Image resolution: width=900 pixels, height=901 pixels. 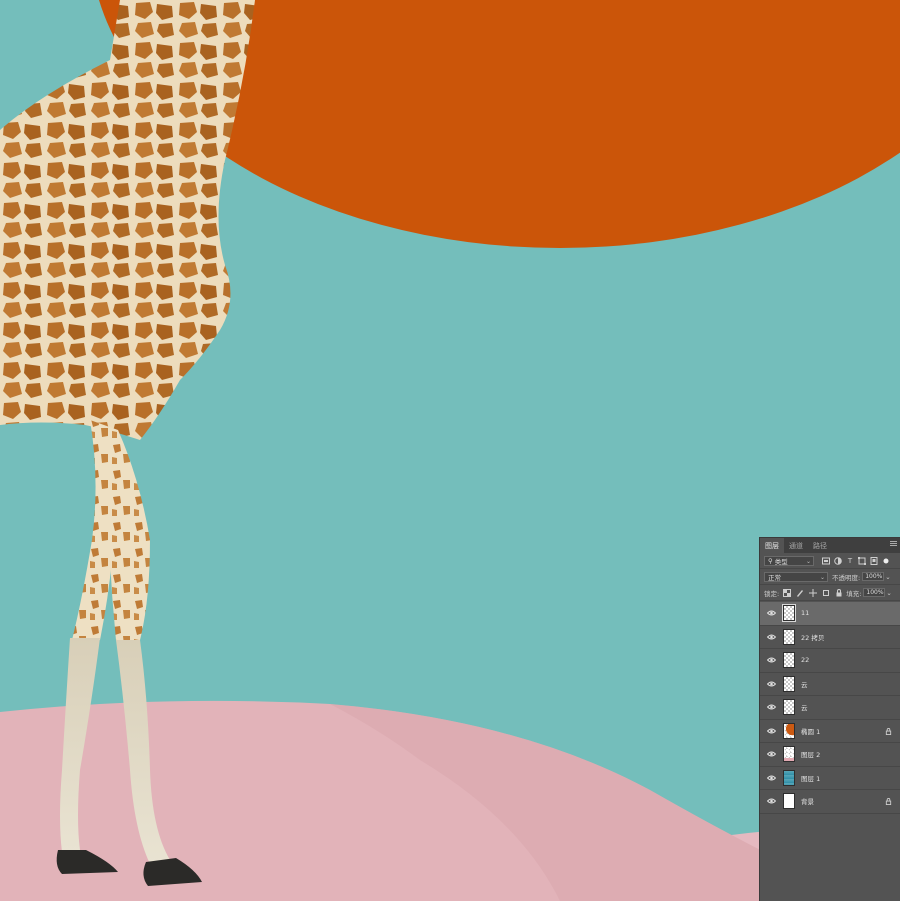 I want to click on tab-paths: 路径, so click(x=820, y=545).